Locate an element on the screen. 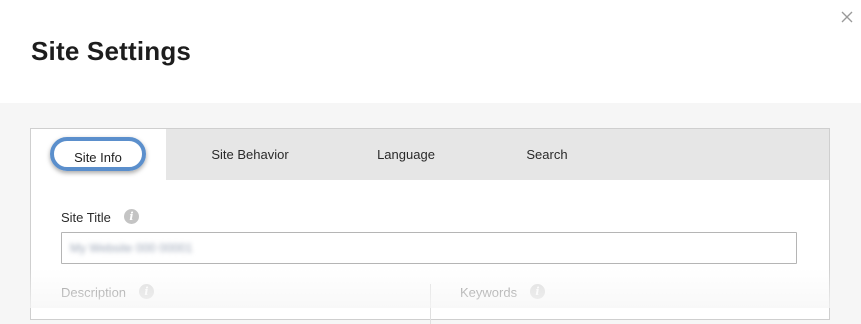 Image resolution: width=861 pixels, height=324 pixels. tab-bar: Site Info Site Behavior Language Search is located at coordinates (430, 154).